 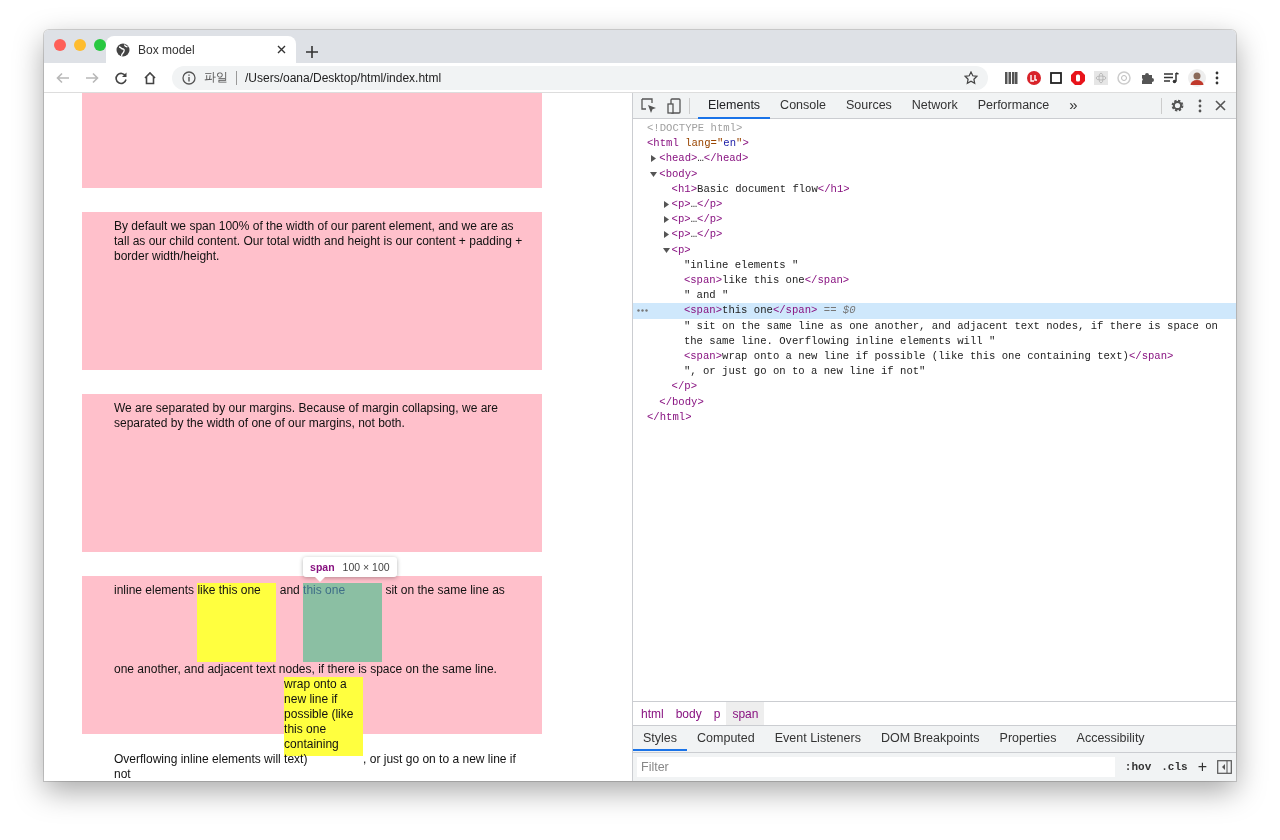 I want to click on sidebar-tab: Computed, so click(x=726, y=738).